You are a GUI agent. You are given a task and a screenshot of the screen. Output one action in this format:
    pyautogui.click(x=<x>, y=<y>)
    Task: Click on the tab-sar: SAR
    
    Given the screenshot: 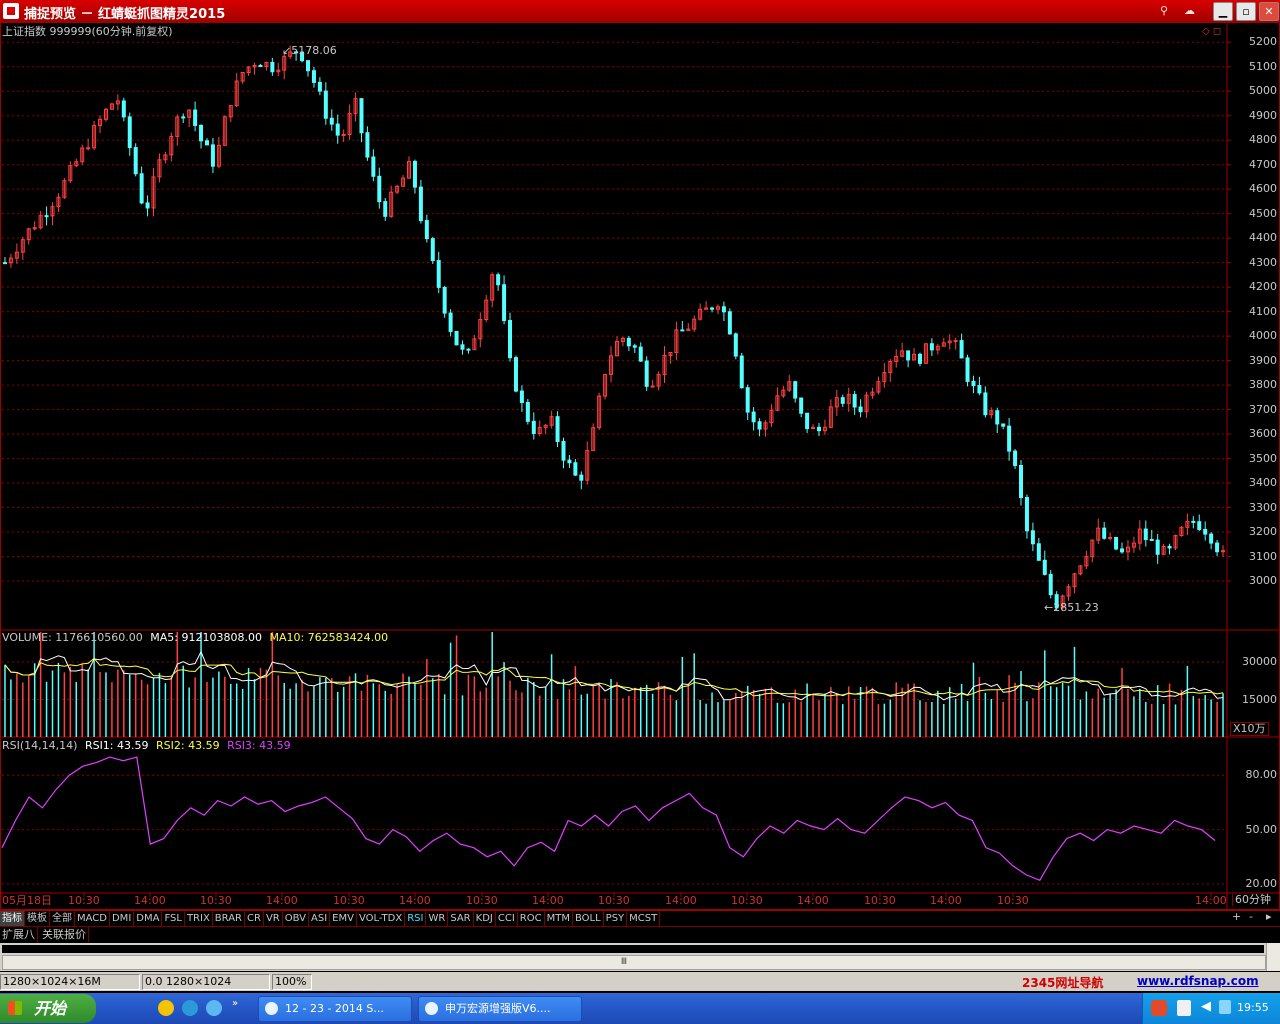 What is the action you would take?
    pyautogui.click(x=461, y=918)
    